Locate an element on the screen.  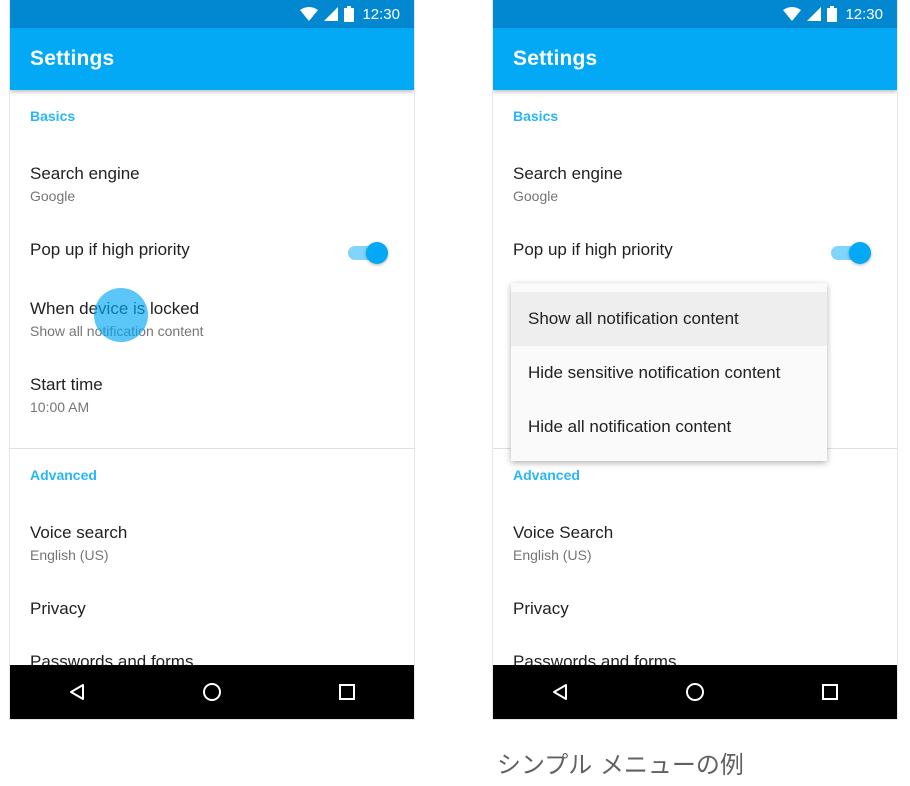
setting-label: Voice Search is located at coordinates (563, 532).